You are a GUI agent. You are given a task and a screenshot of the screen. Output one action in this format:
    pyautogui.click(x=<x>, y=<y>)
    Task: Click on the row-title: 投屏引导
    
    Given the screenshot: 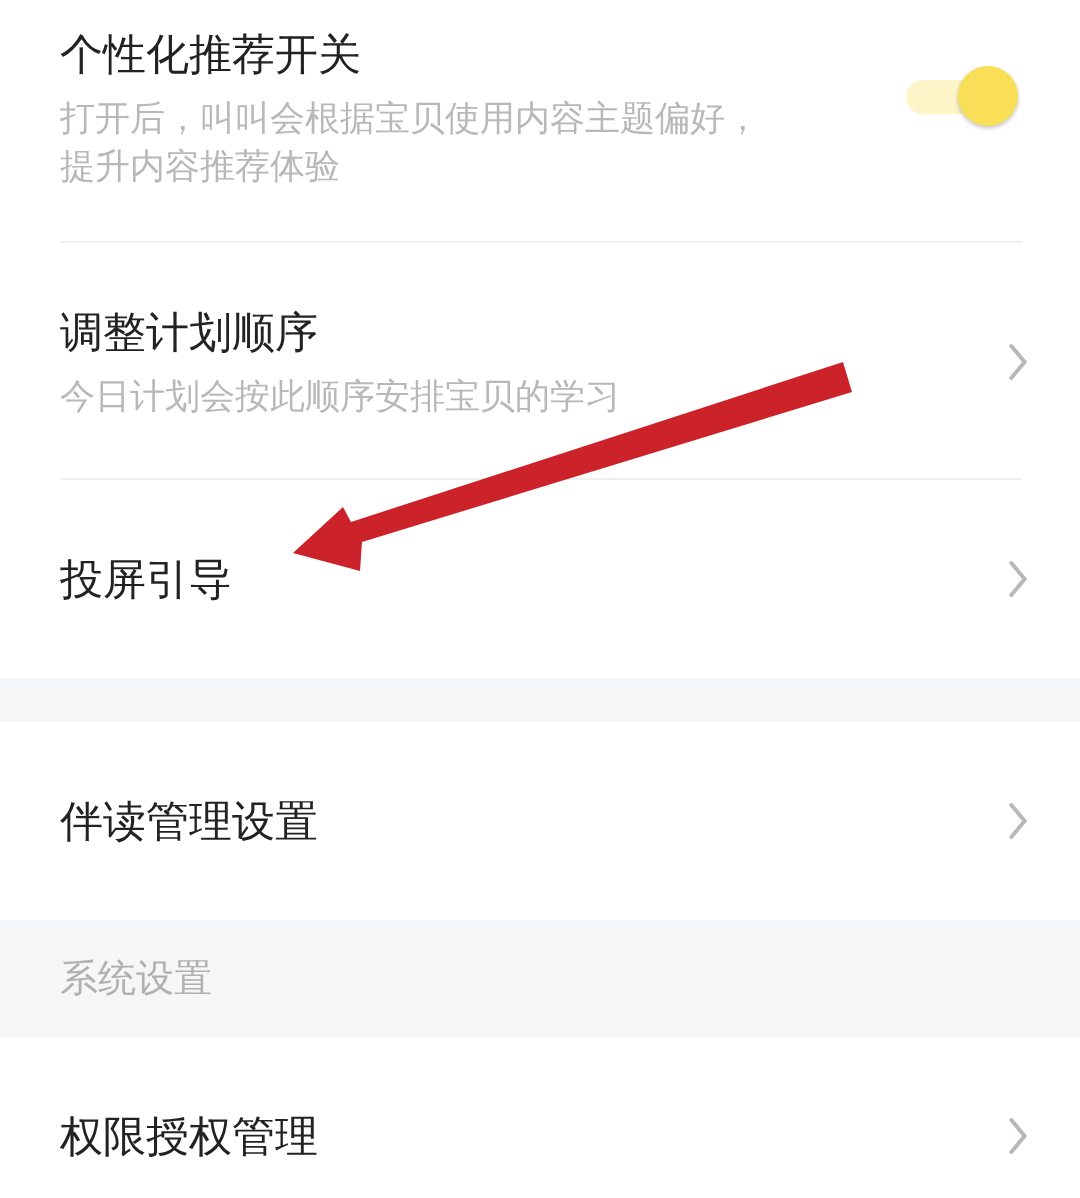 What is the action you would take?
    pyautogui.click(x=146, y=579)
    